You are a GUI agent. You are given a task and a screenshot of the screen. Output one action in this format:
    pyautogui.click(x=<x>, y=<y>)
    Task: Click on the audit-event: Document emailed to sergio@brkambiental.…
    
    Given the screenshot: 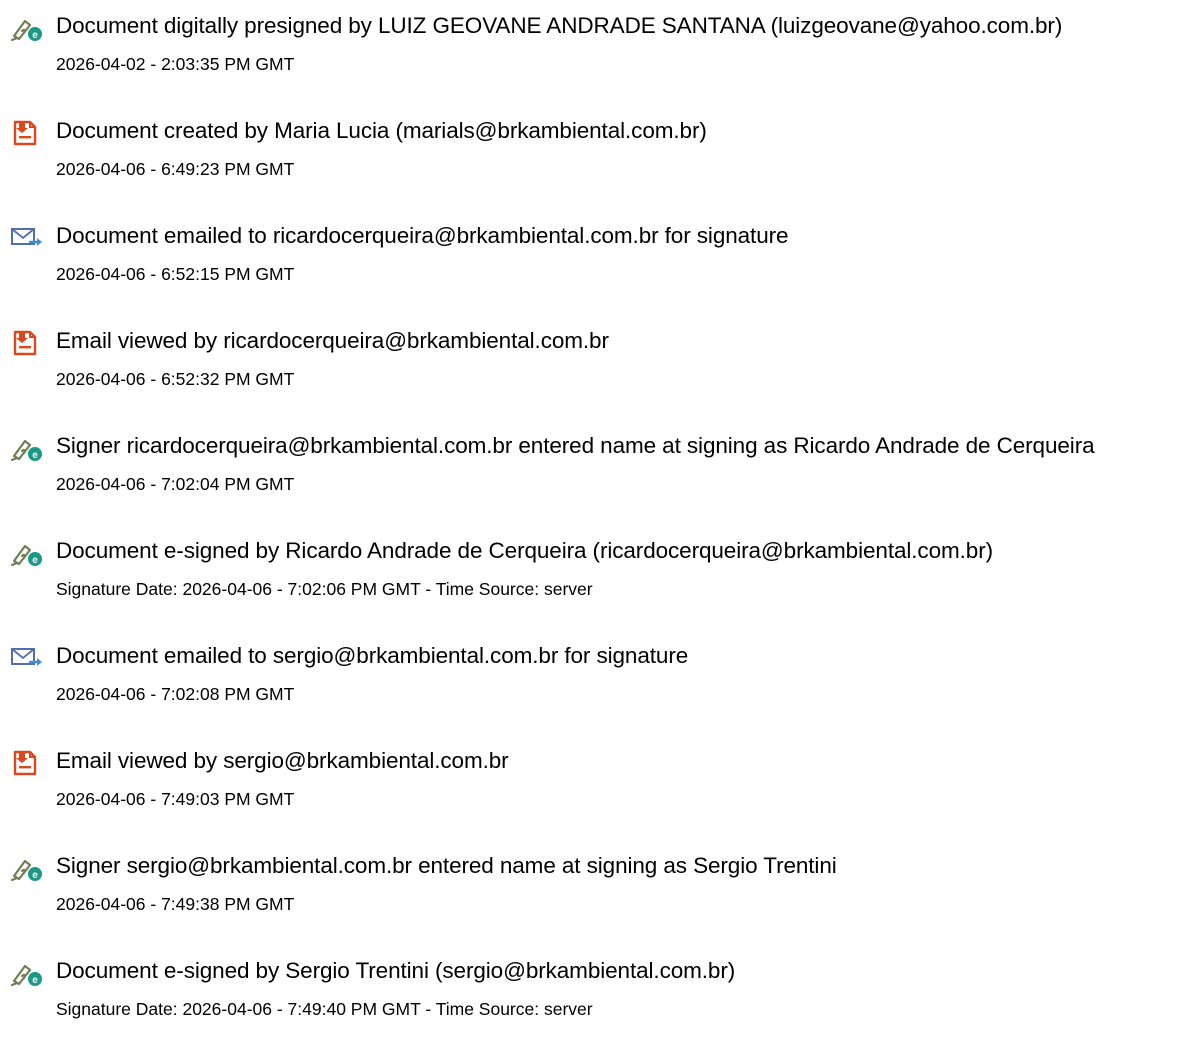 What is the action you would take?
    pyautogui.click(x=598, y=682)
    